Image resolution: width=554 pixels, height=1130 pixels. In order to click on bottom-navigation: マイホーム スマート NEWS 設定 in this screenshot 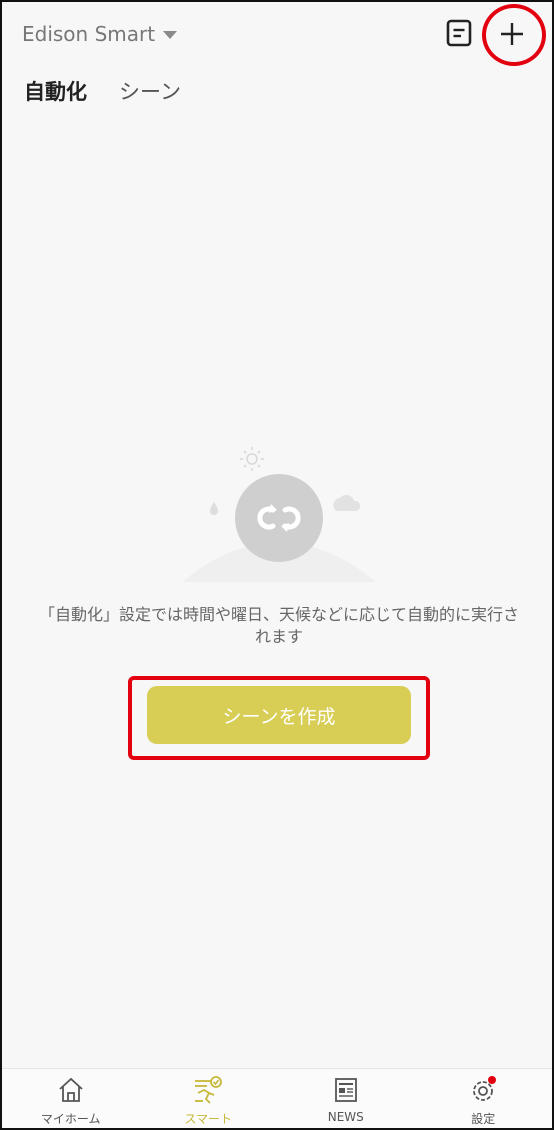, I will do `click(277, 1098)`.